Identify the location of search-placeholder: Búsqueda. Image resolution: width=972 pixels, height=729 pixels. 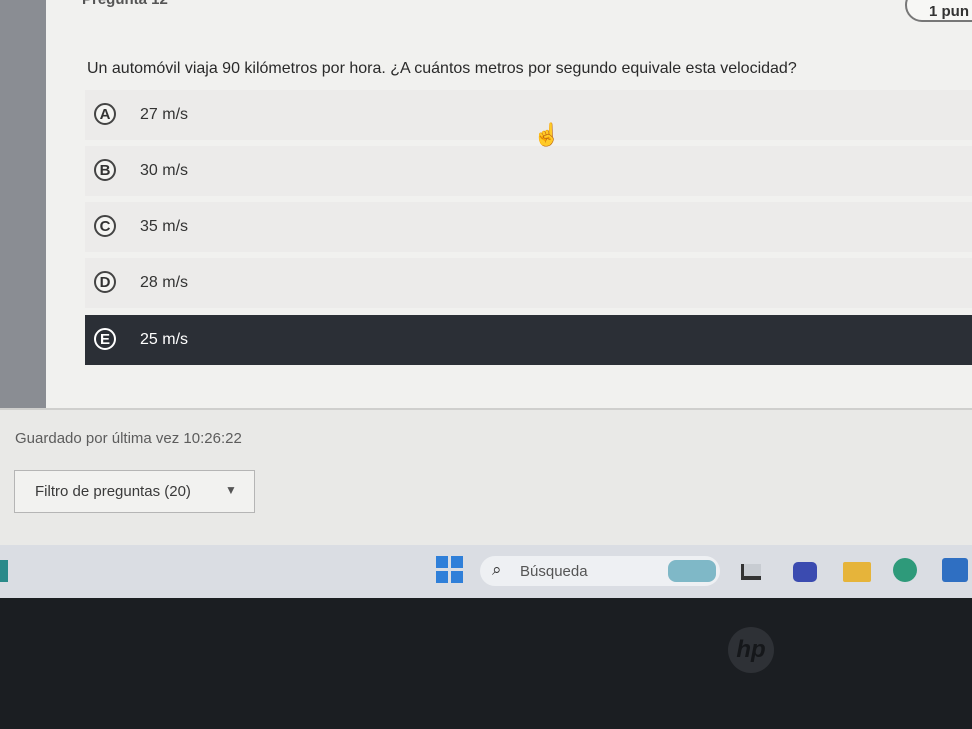
(554, 571).